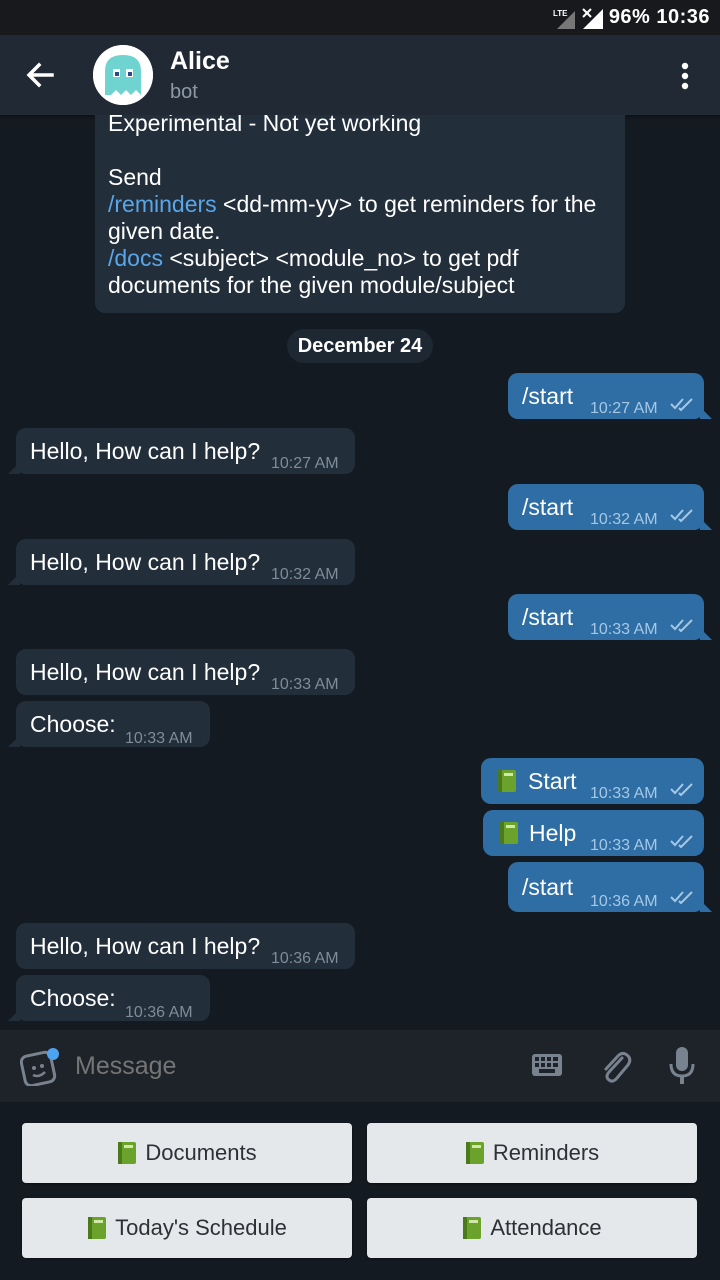 This screenshot has height=1280, width=720. Describe the element at coordinates (593, 833) in the screenshot. I see `outgoing-message: Help 10:33 AM` at that location.